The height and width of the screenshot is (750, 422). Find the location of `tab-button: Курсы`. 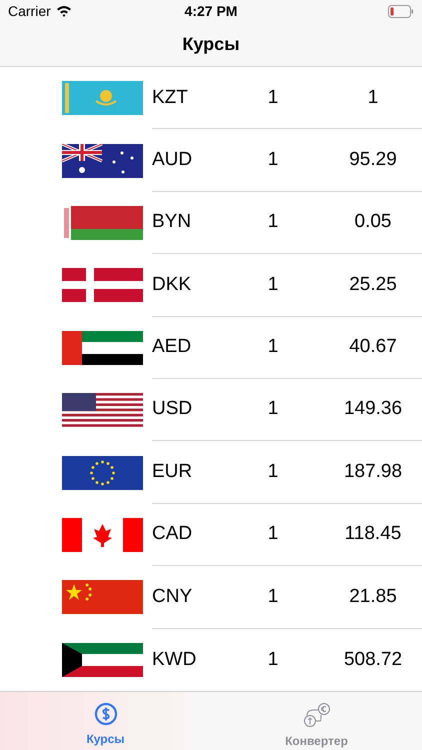

tab-button: Курсы is located at coordinates (105, 721).